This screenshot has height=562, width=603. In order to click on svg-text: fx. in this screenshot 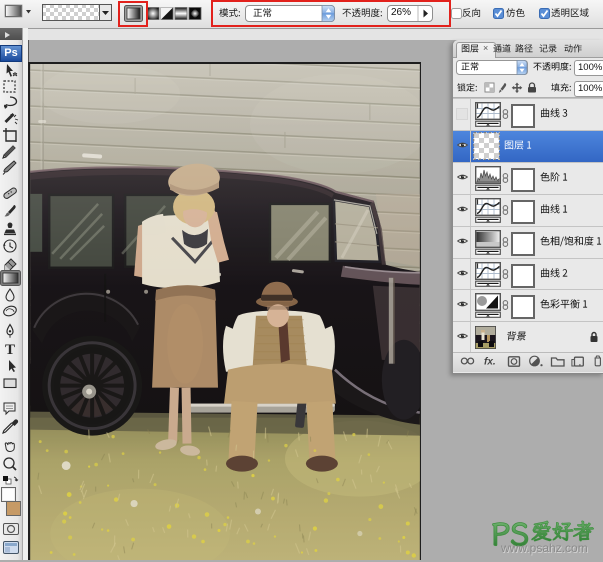, I will do `click(490, 362)`.